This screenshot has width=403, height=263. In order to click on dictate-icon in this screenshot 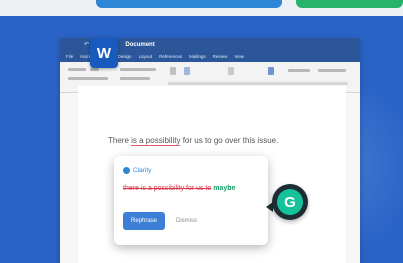, I will do `click(271, 71)`.